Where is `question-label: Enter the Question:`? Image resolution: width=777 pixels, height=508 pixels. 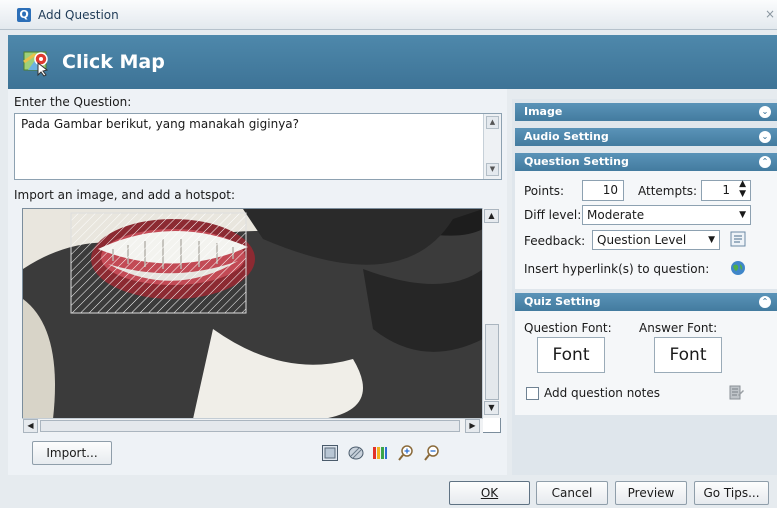
question-label: Enter the Question: is located at coordinates (73, 102).